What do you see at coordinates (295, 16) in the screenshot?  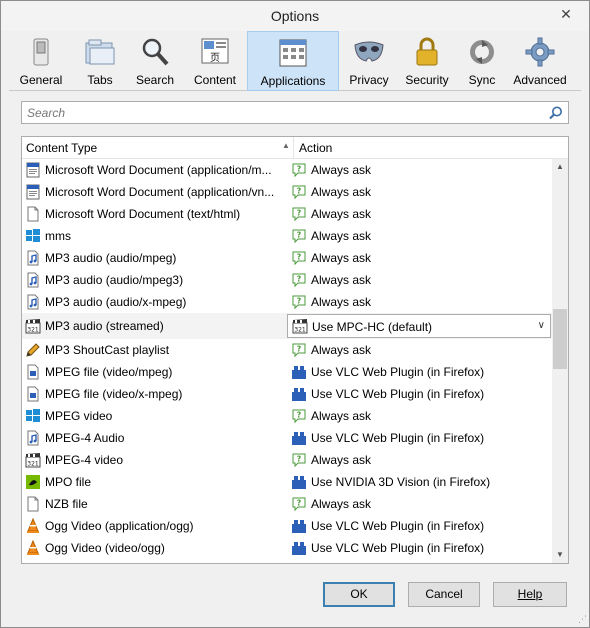 I see `window-title: Options` at bounding box center [295, 16].